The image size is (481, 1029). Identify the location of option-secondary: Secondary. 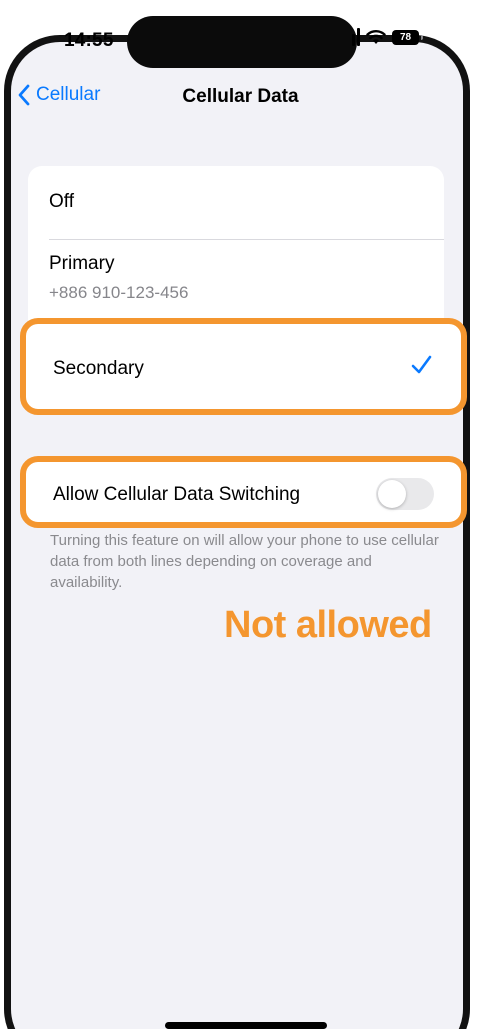
(243, 366).